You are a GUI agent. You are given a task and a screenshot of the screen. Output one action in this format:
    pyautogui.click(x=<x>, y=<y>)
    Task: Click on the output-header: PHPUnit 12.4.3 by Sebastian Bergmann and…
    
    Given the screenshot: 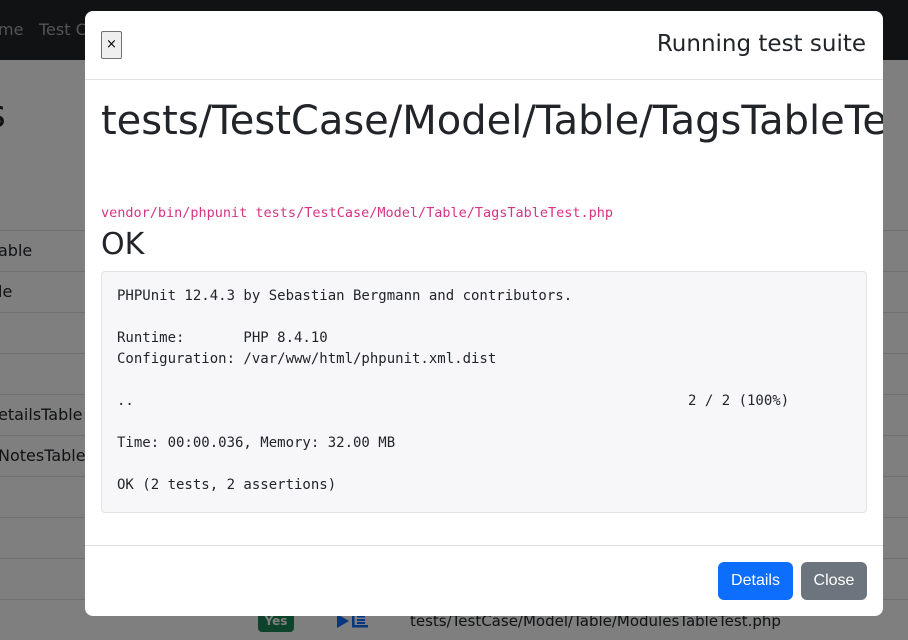 What is the action you would take?
    pyautogui.click(x=345, y=296)
    